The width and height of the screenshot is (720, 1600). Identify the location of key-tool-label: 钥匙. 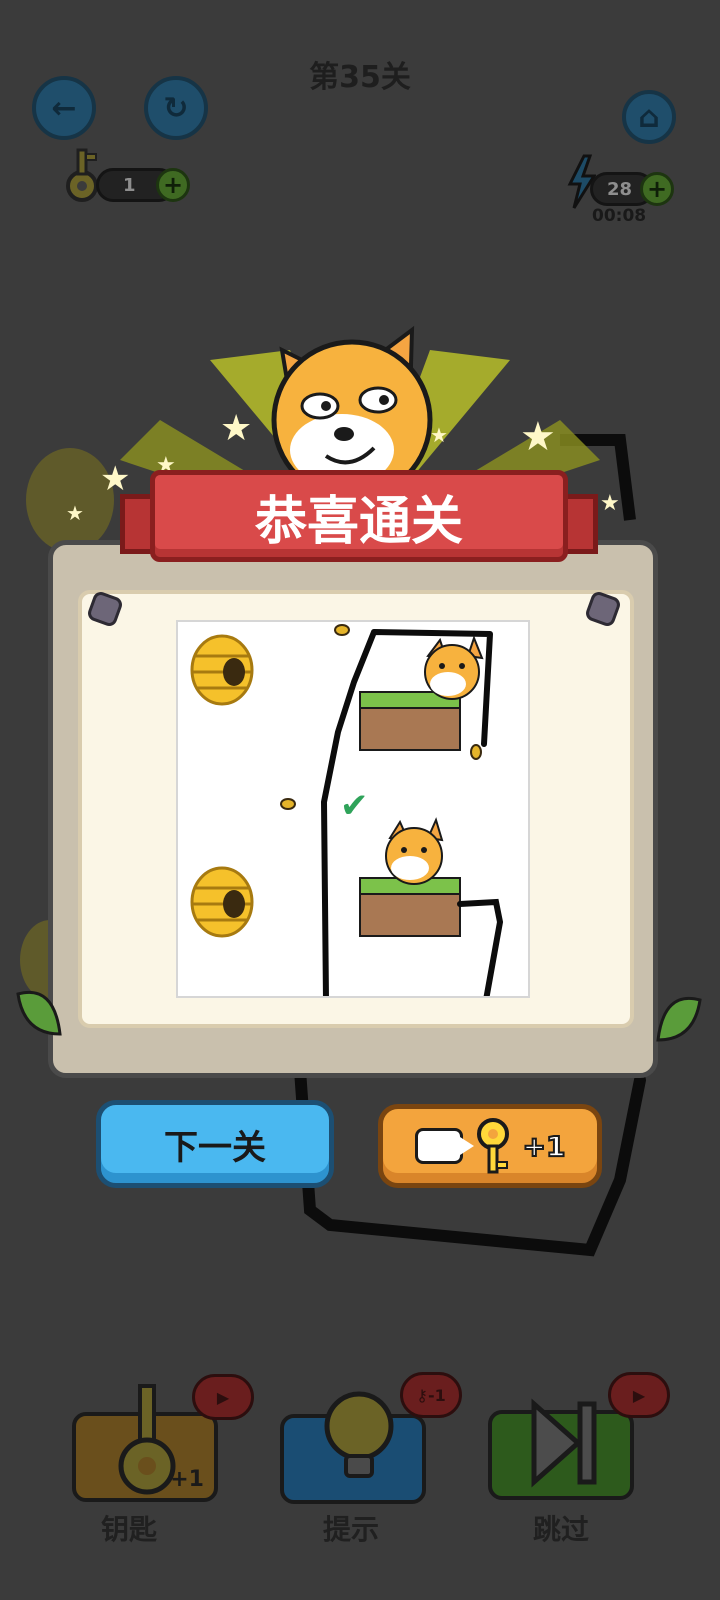
(128, 1529).